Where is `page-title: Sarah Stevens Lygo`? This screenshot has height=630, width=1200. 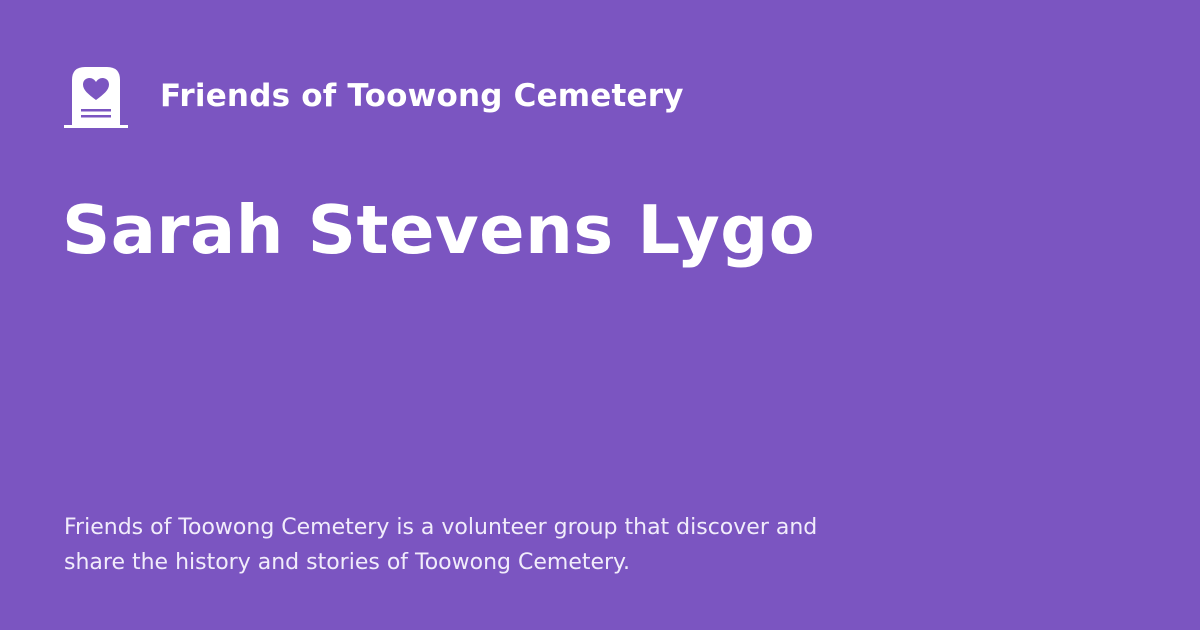 page-title: Sarah Stevens Lygo is located at coordinates (439, 230).